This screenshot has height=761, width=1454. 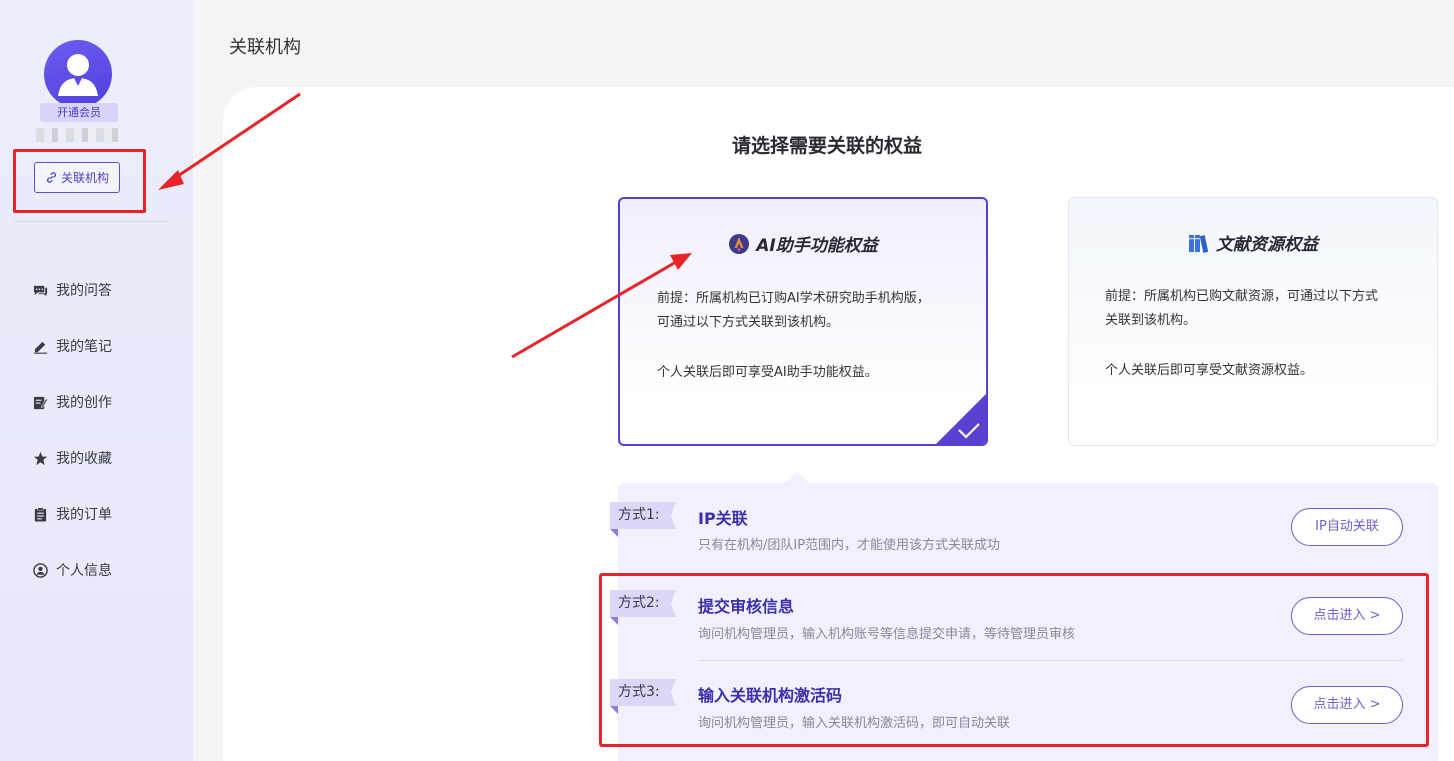 What do you see at coordinates (807, 311) in the screenshot?
I see `card-description: 前提：所属机构已订购AI学术研究助手机构版， 可通过以下方式关联到该机构。` at bounding box center [807, 311].